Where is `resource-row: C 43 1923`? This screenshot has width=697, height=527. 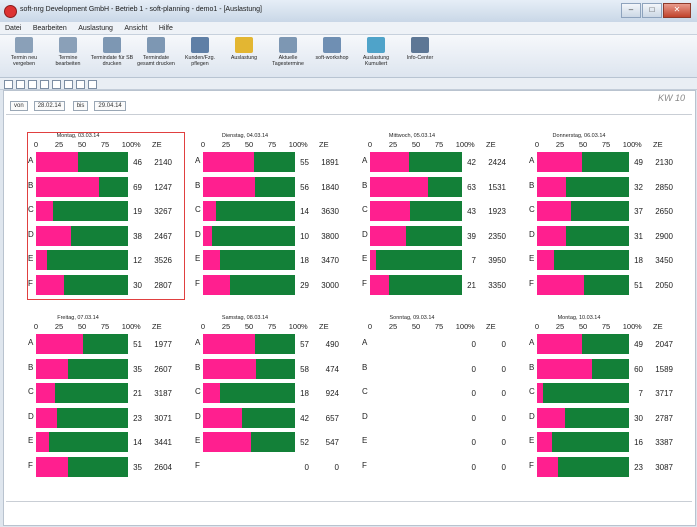 resource-row: C 43 1923 is located at coordinates (440, 211).